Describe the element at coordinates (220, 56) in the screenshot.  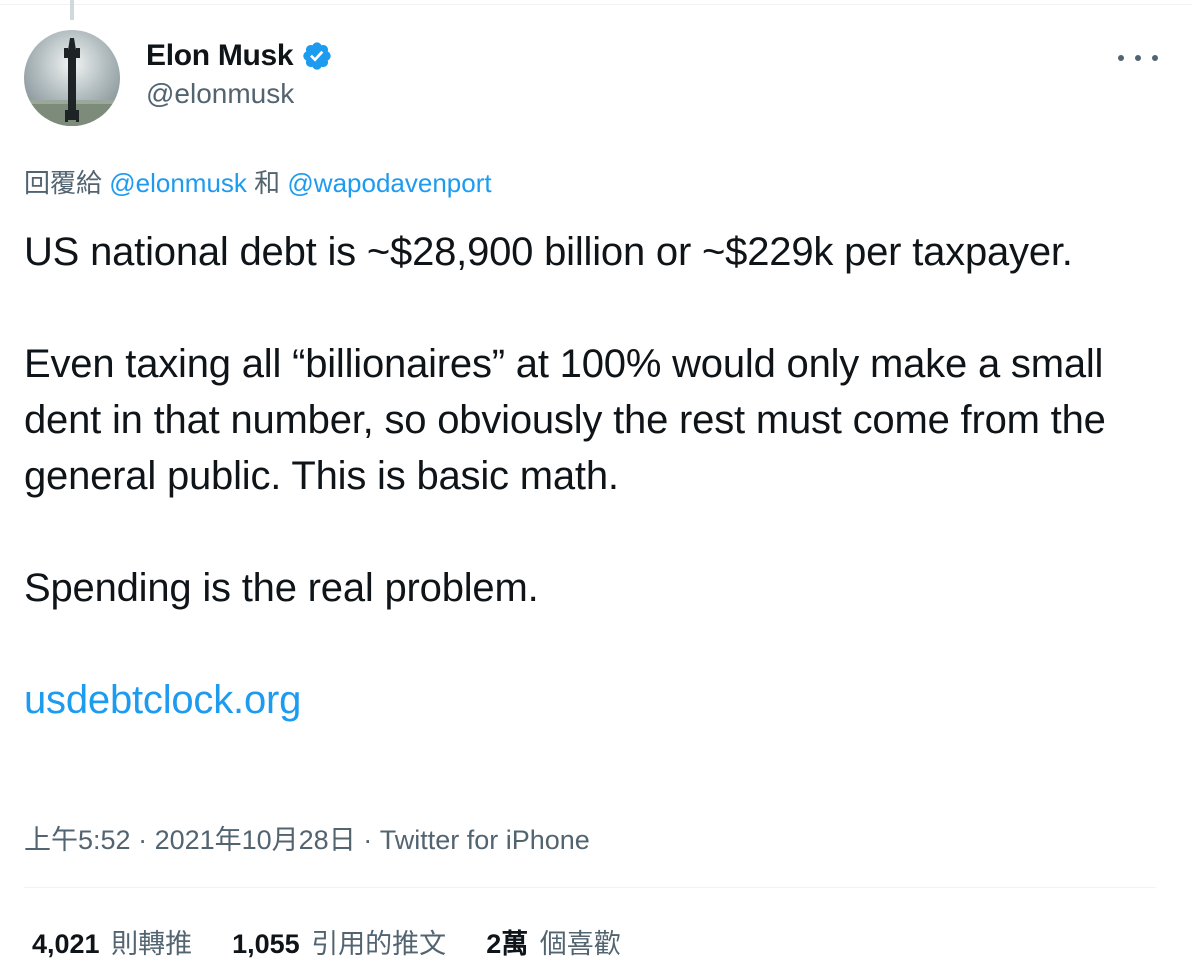
I see `author-display-name: Elon Musk` at that location.